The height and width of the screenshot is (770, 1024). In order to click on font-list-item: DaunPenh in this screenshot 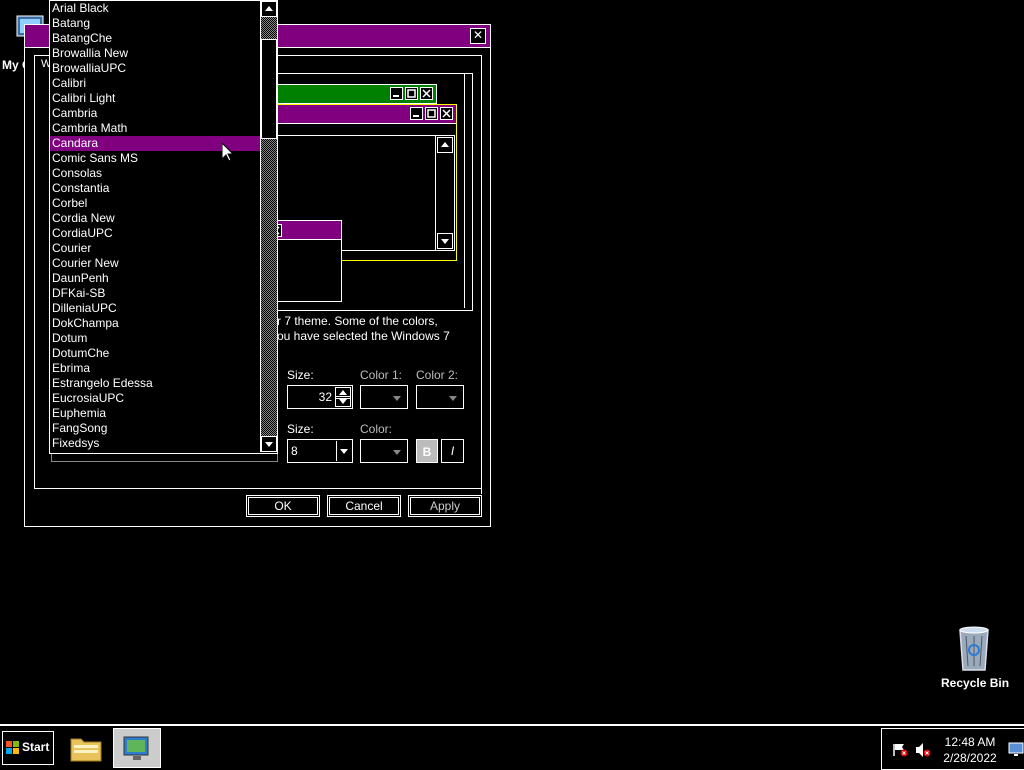, I will do `click(155, 278)`.